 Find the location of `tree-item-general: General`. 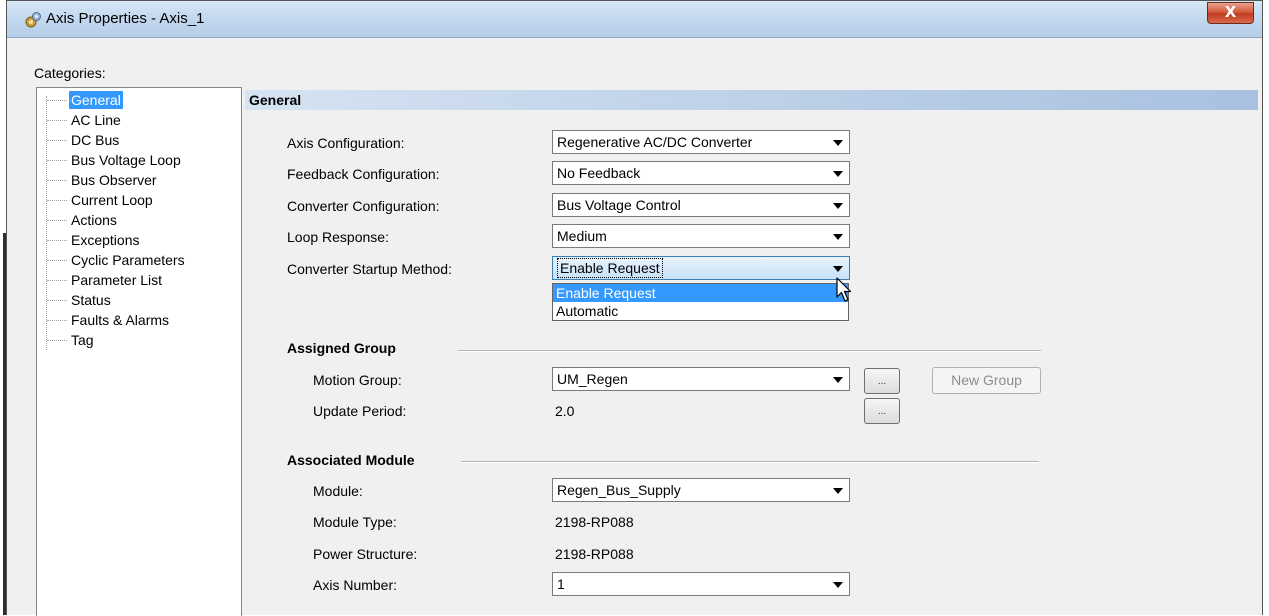

tree-item-general: General is located at coordinates (85, 100).